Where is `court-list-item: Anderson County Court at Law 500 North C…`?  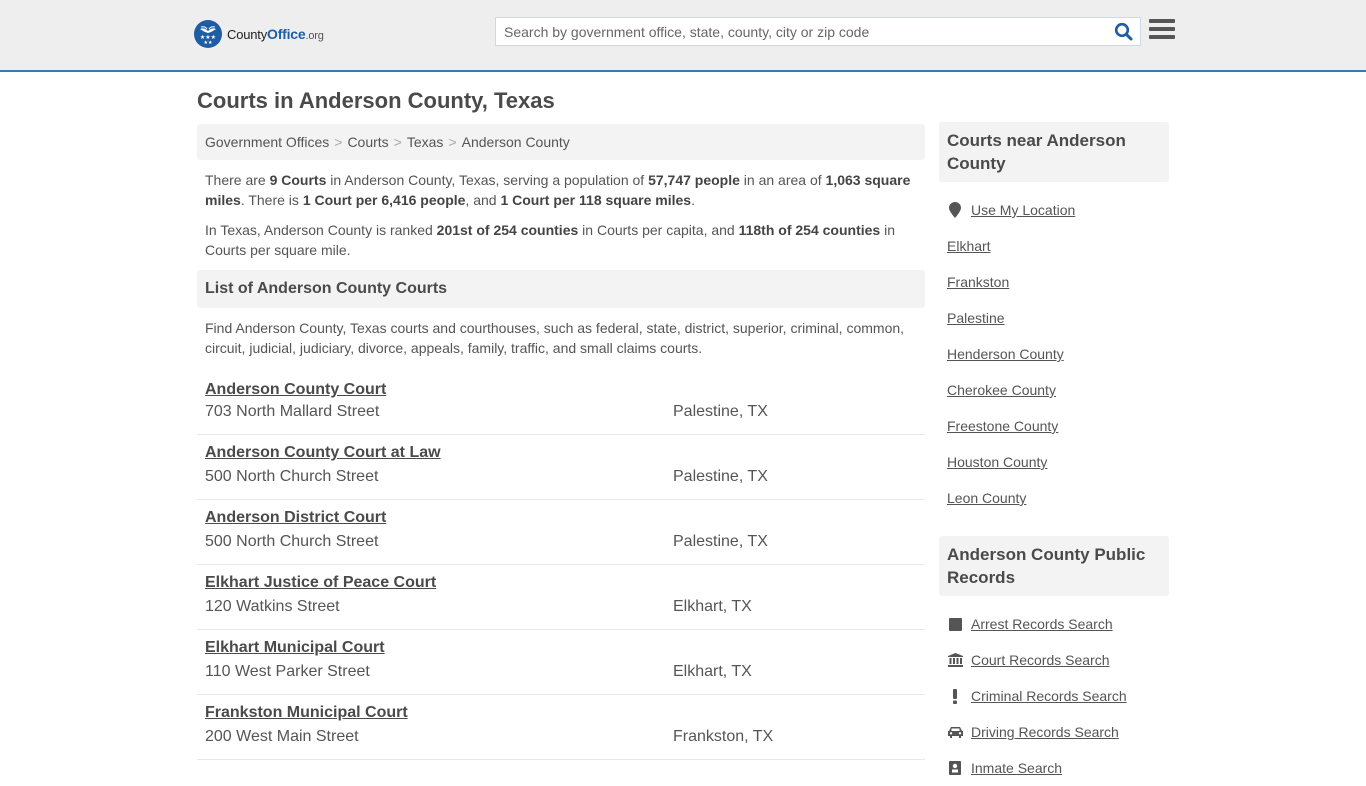
court-list-item: Anderson County Court at Law 500 North C… is located at coordinates (561, 467).